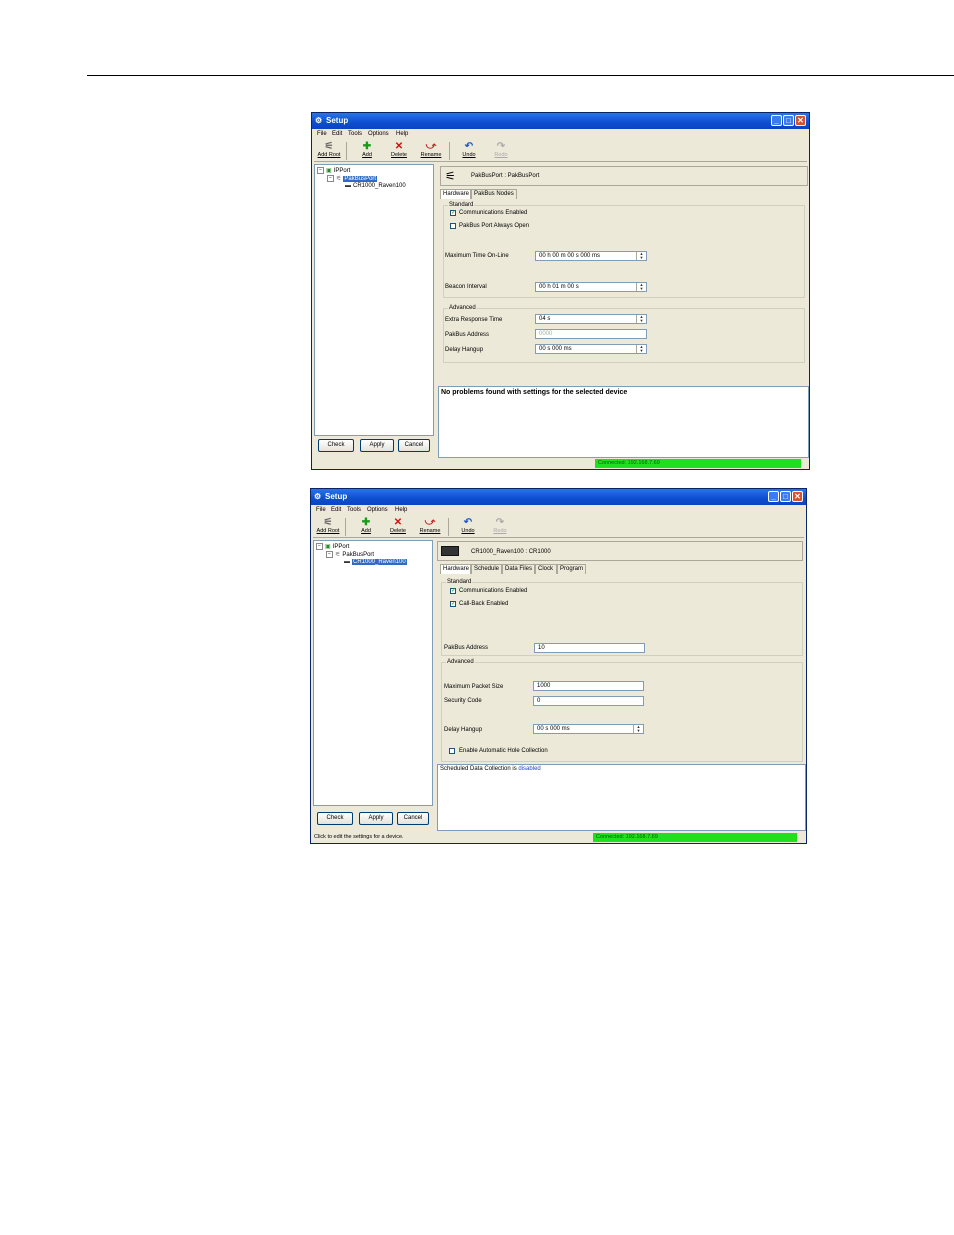 Image resolution: width=954 pixels, height=1235 pixels. What do you see at coordinates (486, 569) in the screenshot?
I see `tab-schedule: Schedule` at bounding box center [486, 569].